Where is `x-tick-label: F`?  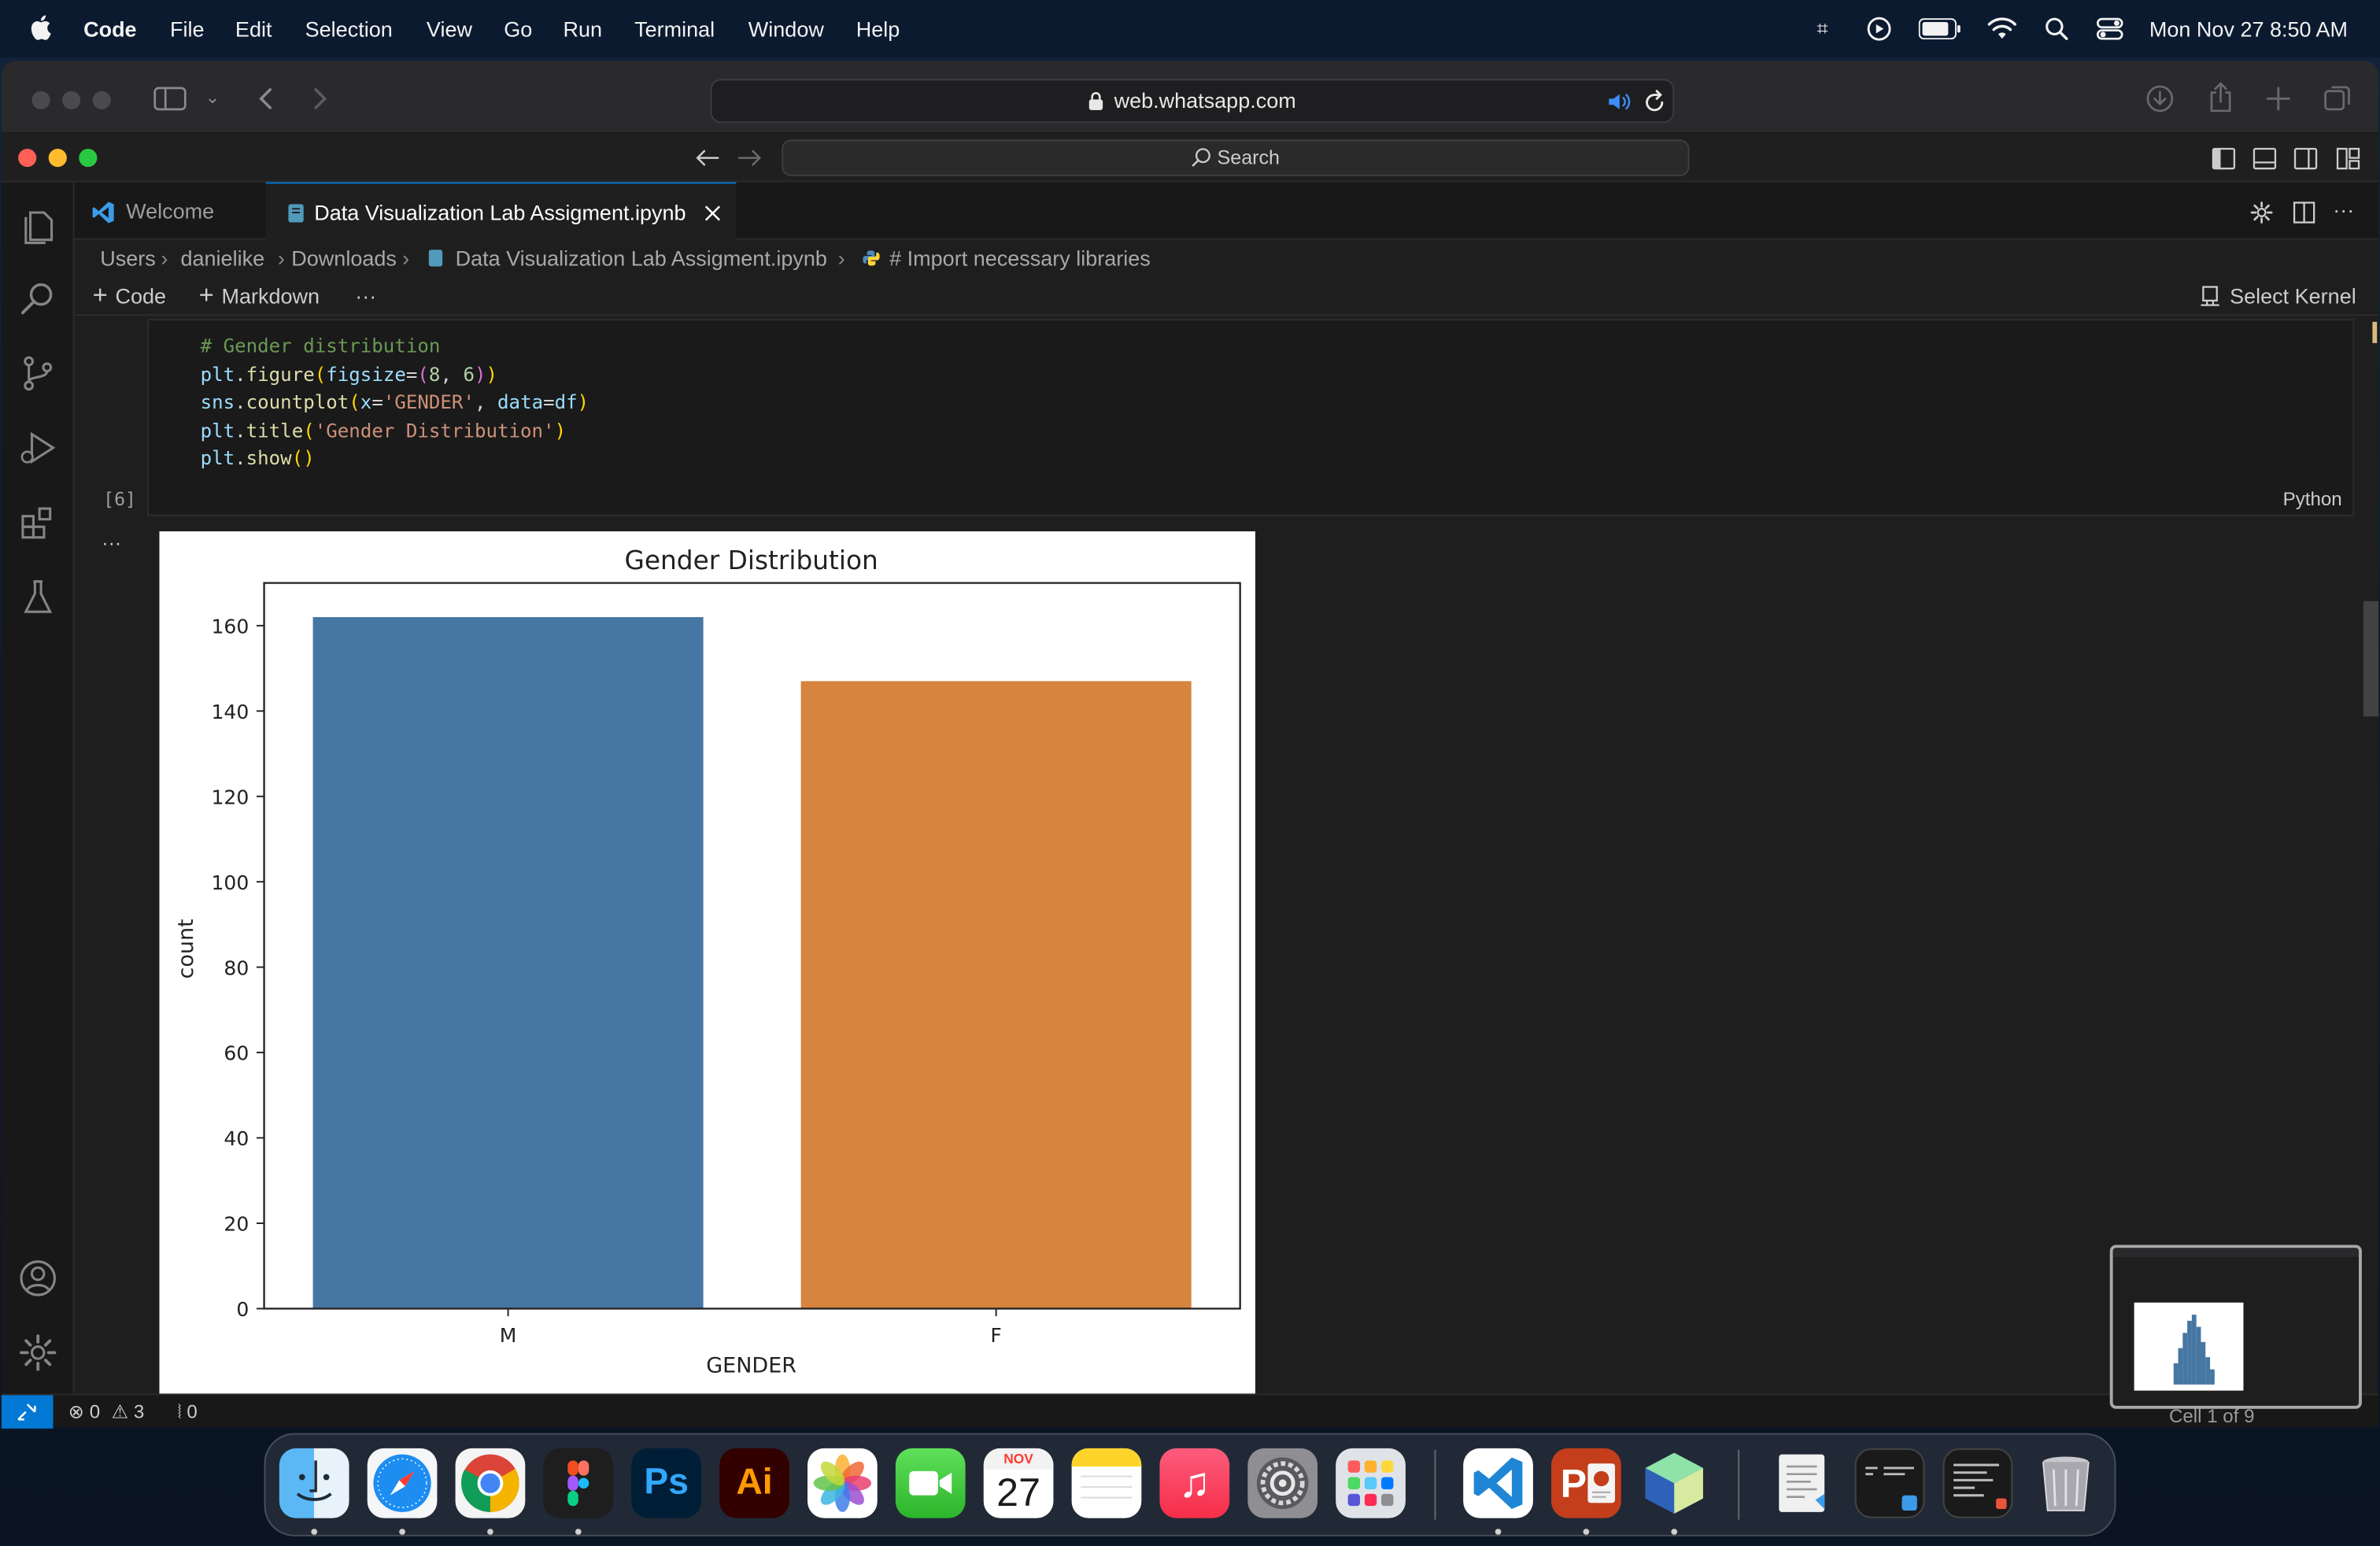 x-tick-label: F is located at coordinates (995, 1336).